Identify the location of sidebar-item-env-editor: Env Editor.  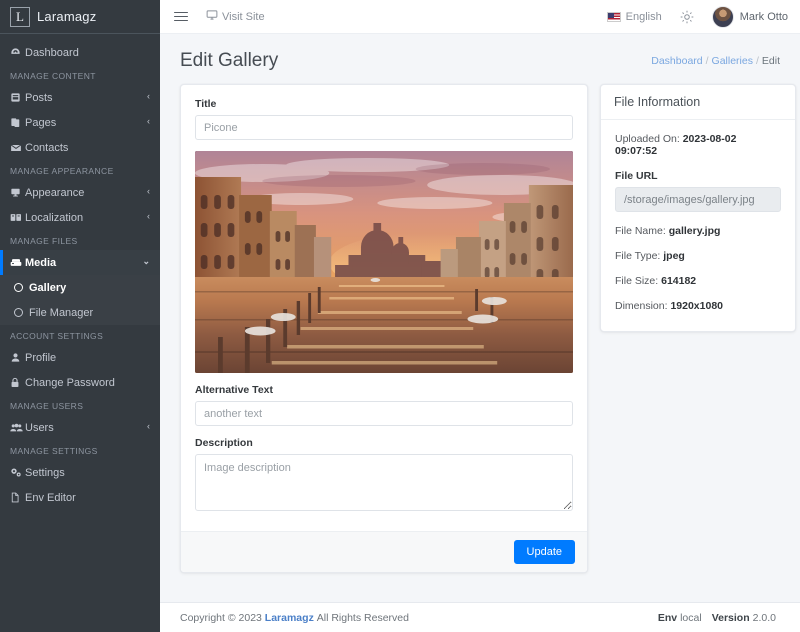
(80, 497).